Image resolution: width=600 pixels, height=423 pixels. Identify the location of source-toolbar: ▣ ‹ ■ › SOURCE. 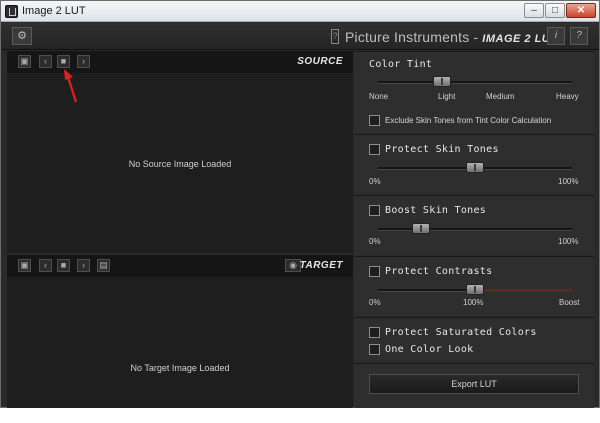
(180, 62).